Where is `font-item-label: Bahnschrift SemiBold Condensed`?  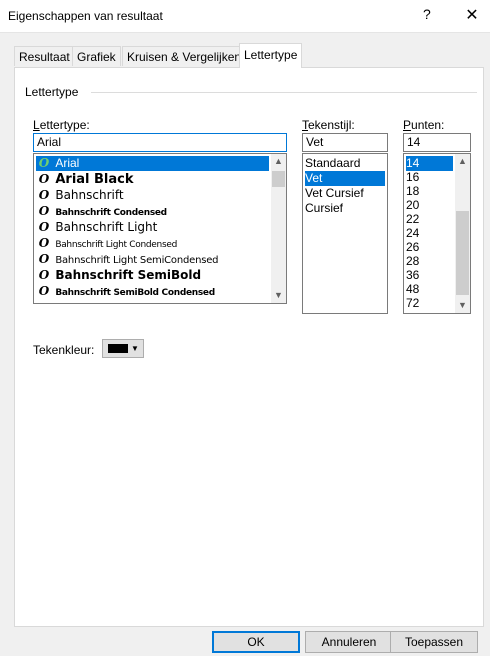
font-item-label: Bahnschrift SemiBold Condensed is located at coordinates (135, 293).